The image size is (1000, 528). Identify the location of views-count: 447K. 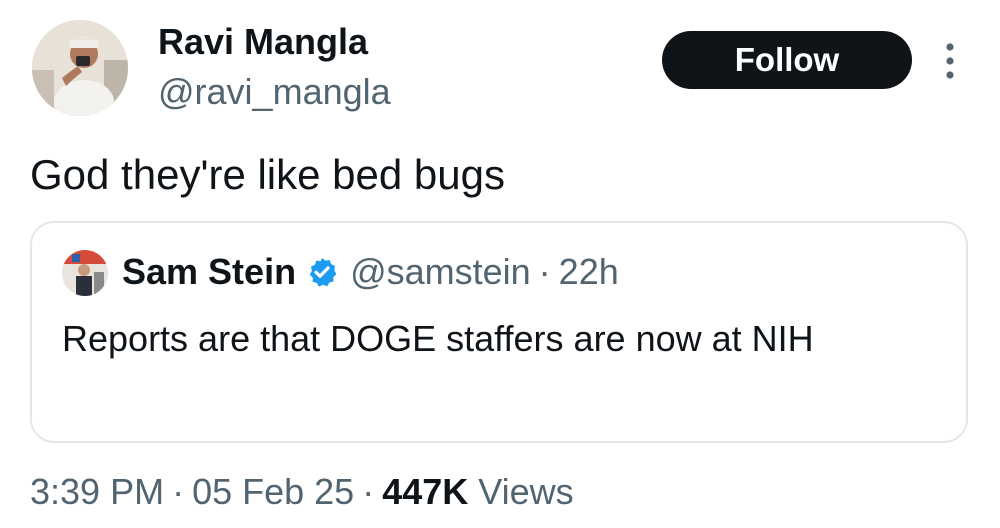
(425, 491).